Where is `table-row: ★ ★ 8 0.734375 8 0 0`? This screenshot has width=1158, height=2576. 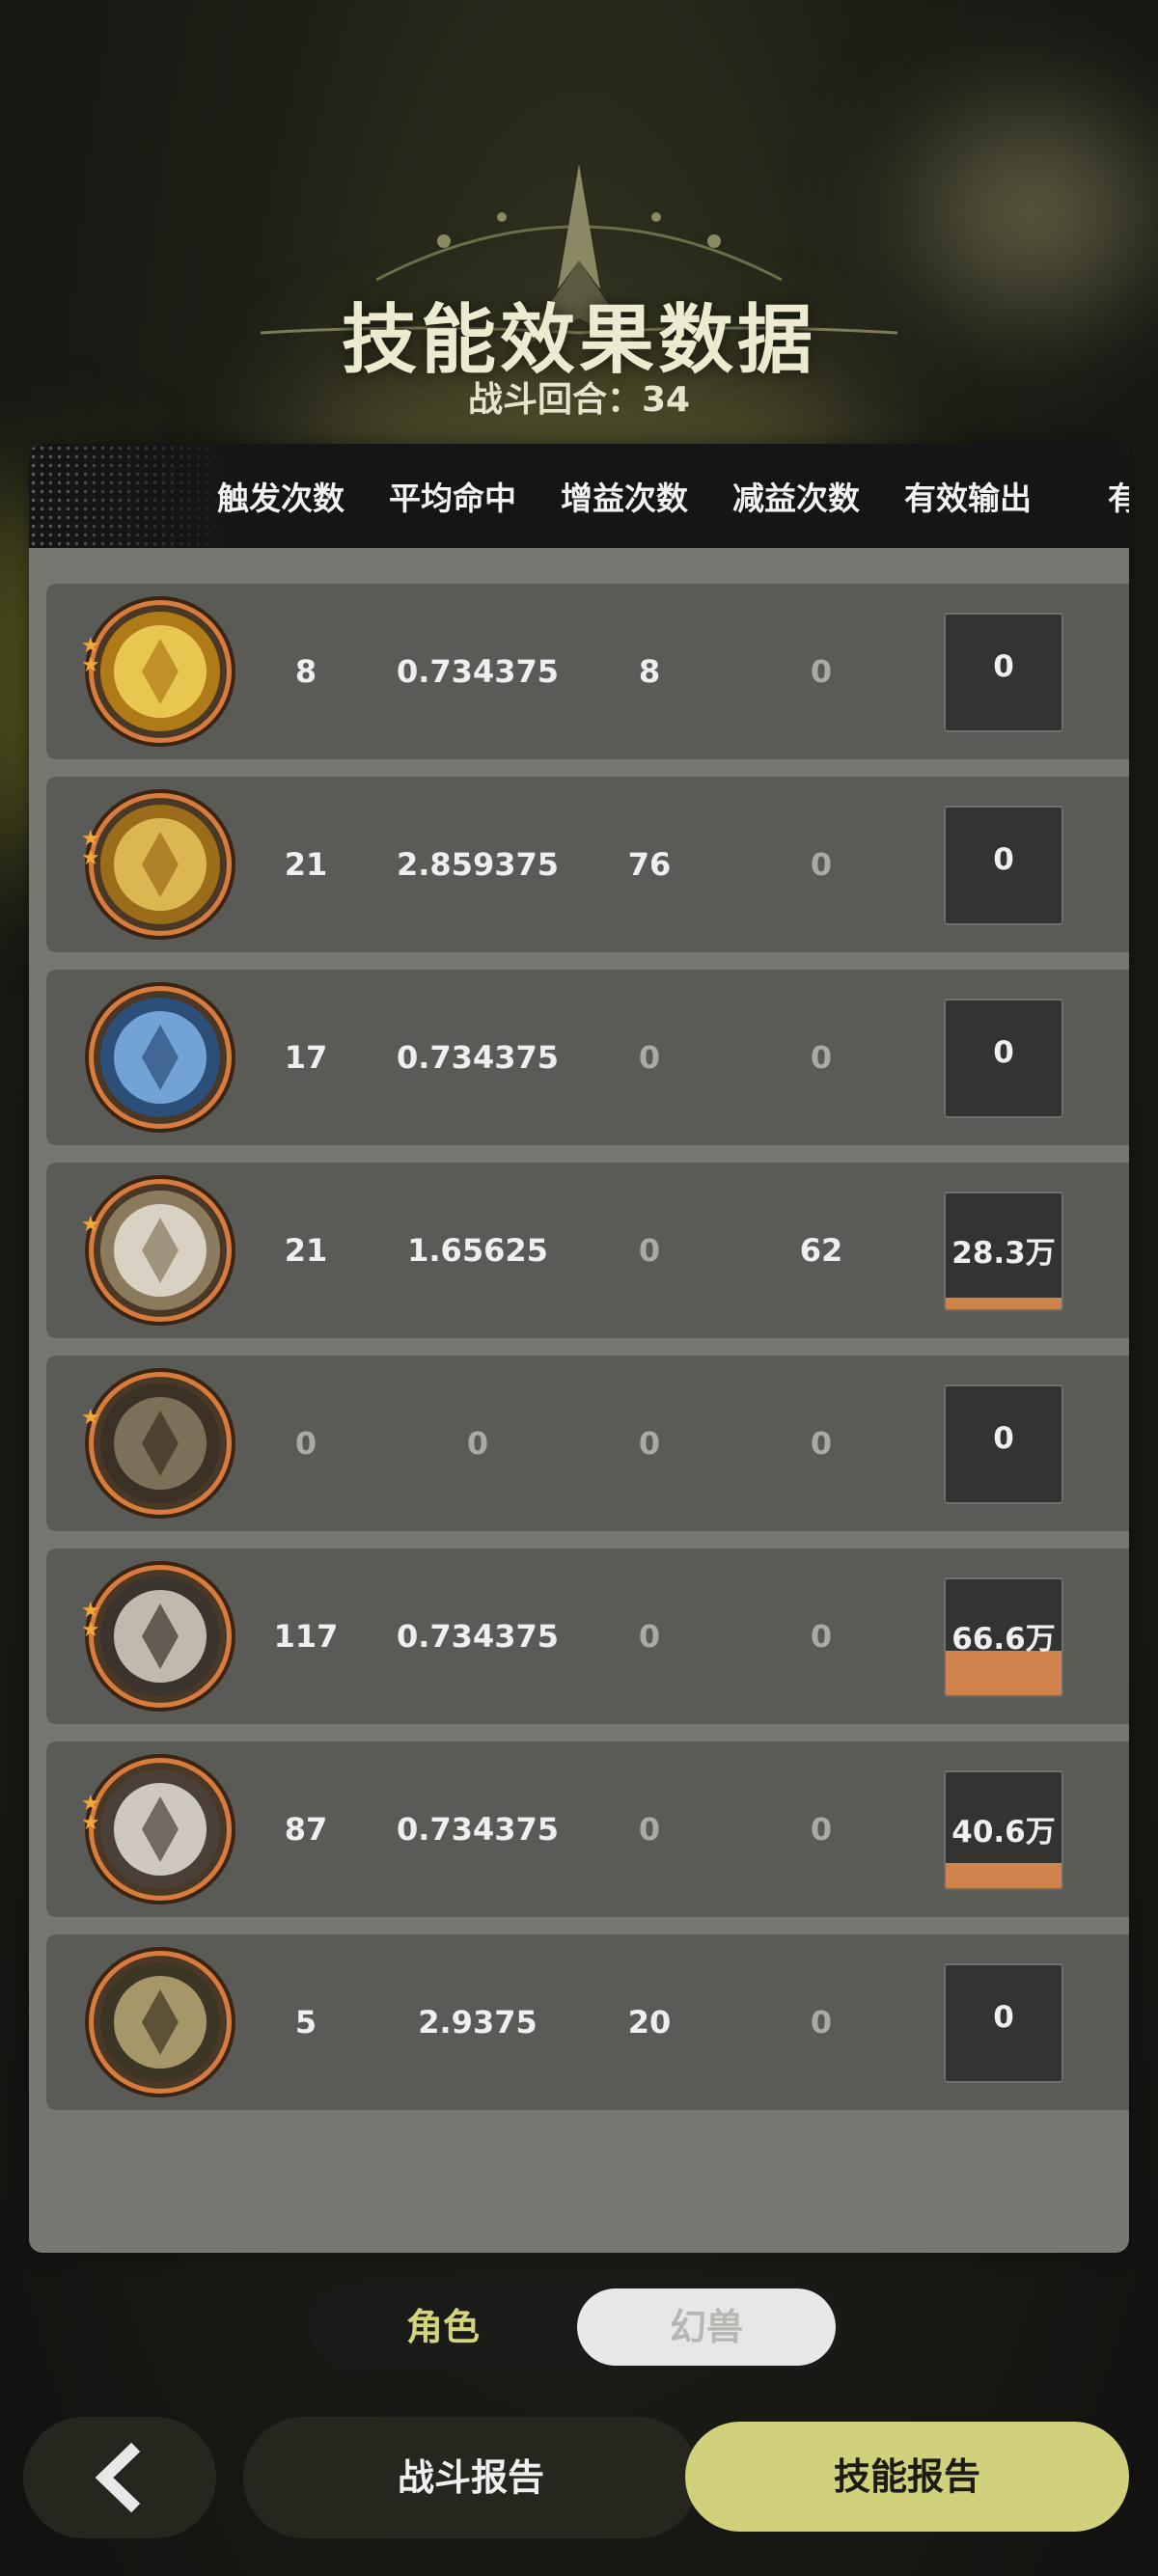
table-row: ★ ★ 8 0.734375 8 0 0 is located at coordinates (587, 671).